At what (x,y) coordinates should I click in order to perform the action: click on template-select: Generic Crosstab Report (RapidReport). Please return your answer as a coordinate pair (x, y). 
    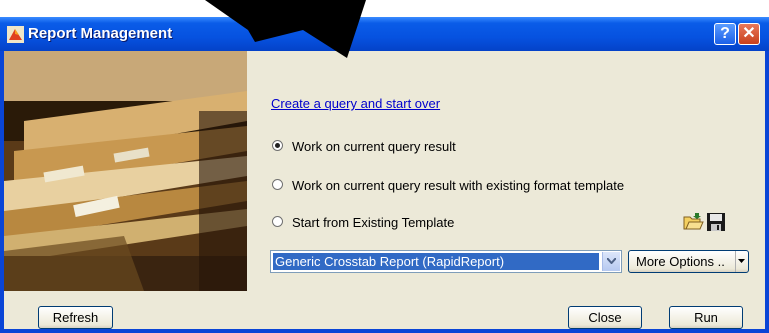
    Looking at the image, I should click on (446, 261).